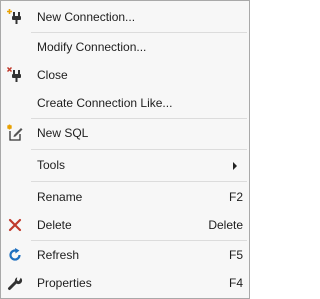 This screenshot has width=320, height=299. What do you see at coordinates (125, 165) in the screenshot?
I see `menu-item-tools: Tools` at bounding box center [125, 165].